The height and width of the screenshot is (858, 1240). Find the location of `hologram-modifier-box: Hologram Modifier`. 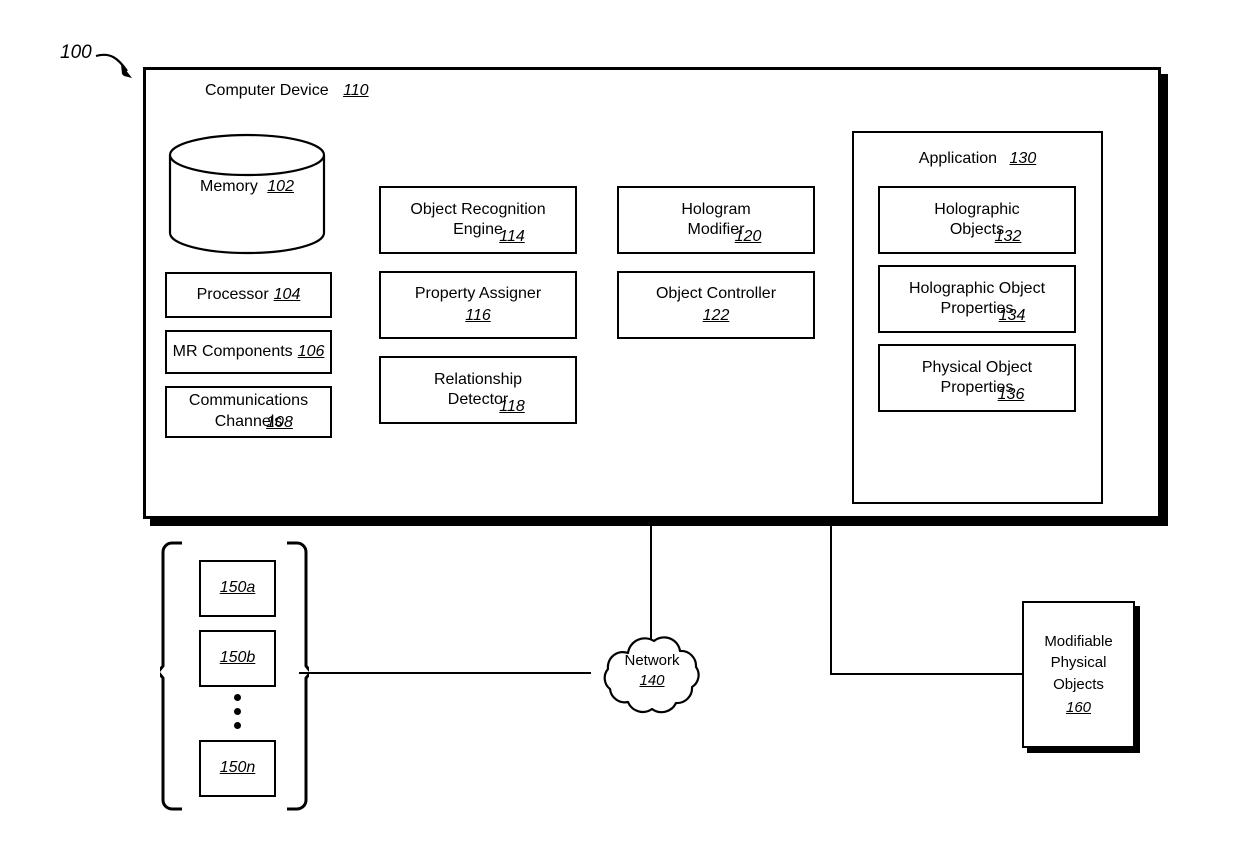

hologram-modifier-box: Hologram Modifier is located at coordinates (716, 220).